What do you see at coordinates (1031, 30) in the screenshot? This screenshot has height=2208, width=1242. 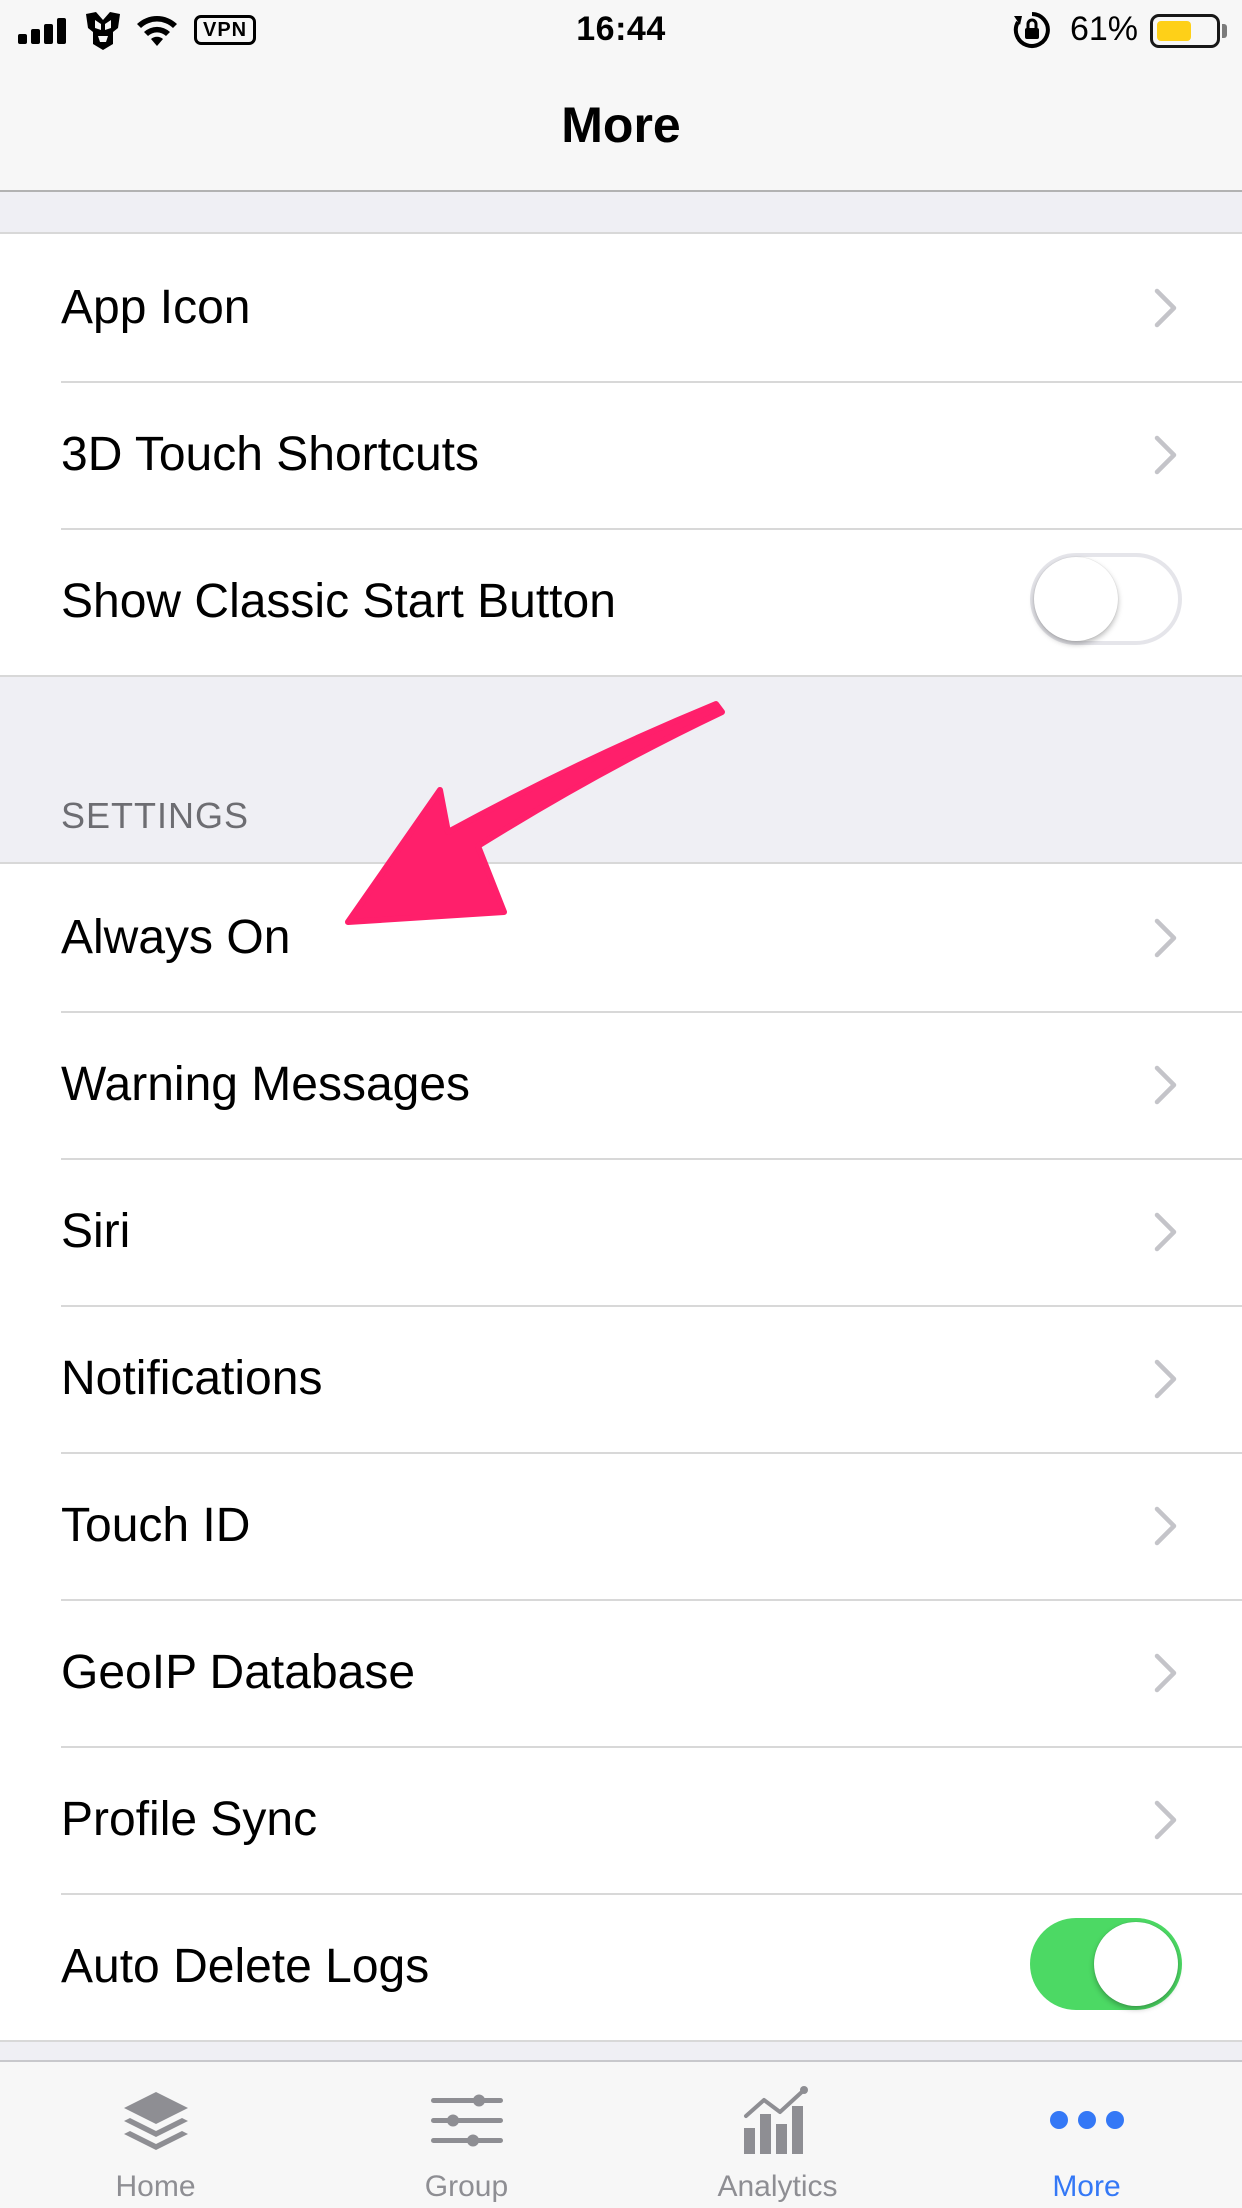 I see `rotation-lock-icon` at bounding box center [1031, 30].